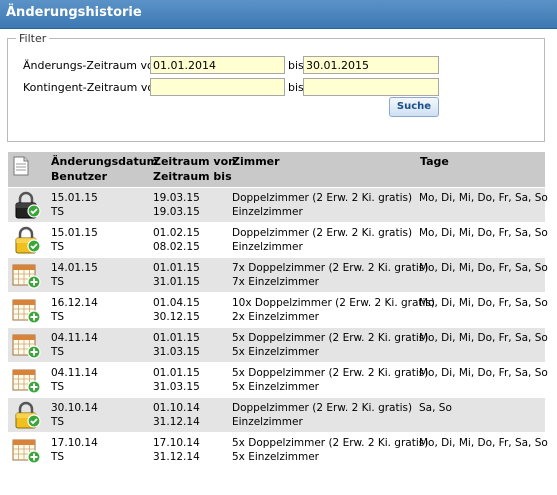 This screenshot has height=495, width=557. I want to click on change-bis-label: bis, so click(296, 65).